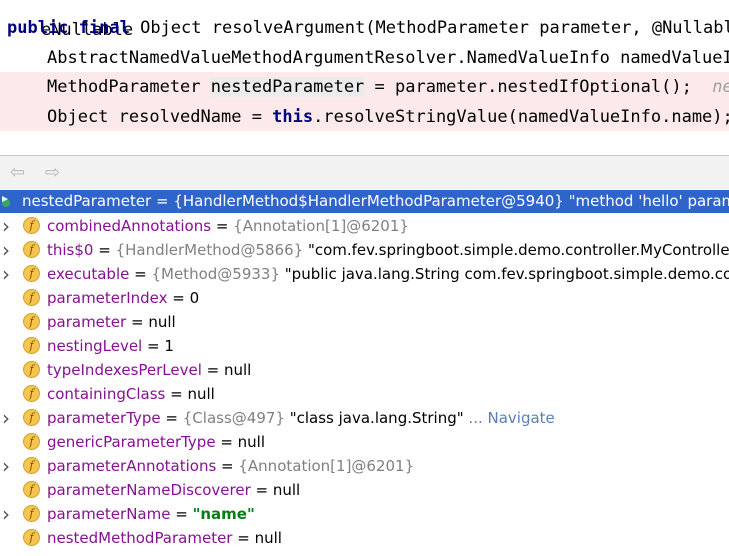 This screenshot has height=556, width=729. What do you see at coordinates (364, 394) in the screenshot?
I see `tree-row: f containingClass = null` at bounding box center [364, 394].